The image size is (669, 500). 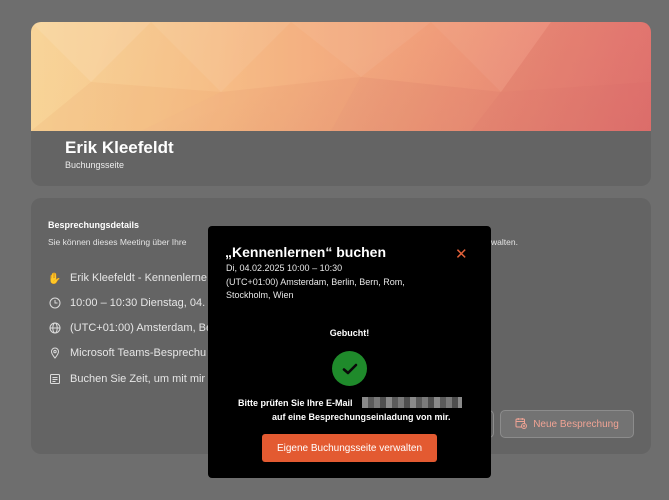 What do you see at coordinates (349, 333) in the screenshot?
I see `booking-status: Gebucht!` at bounding box center [349, 333].